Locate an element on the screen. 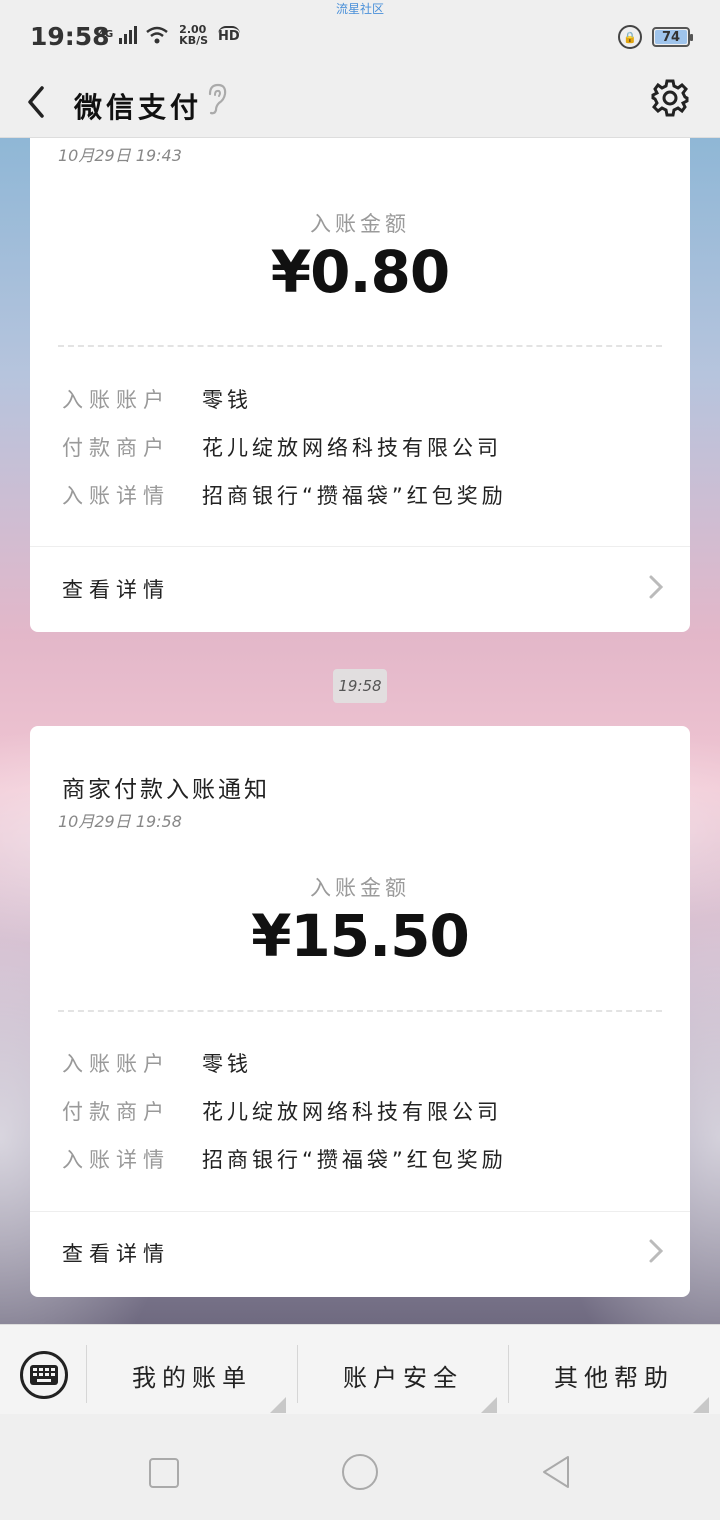  status-center-text: 流星社区 is located at coordinates (359, 9).